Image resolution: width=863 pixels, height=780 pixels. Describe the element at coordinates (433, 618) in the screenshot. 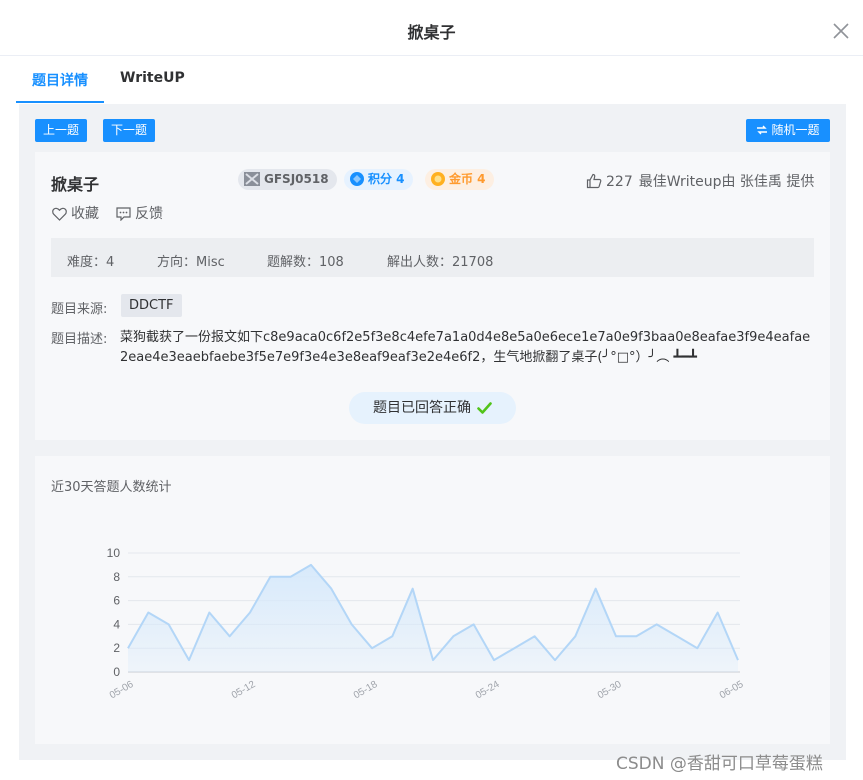

I see `series-area` at that location.